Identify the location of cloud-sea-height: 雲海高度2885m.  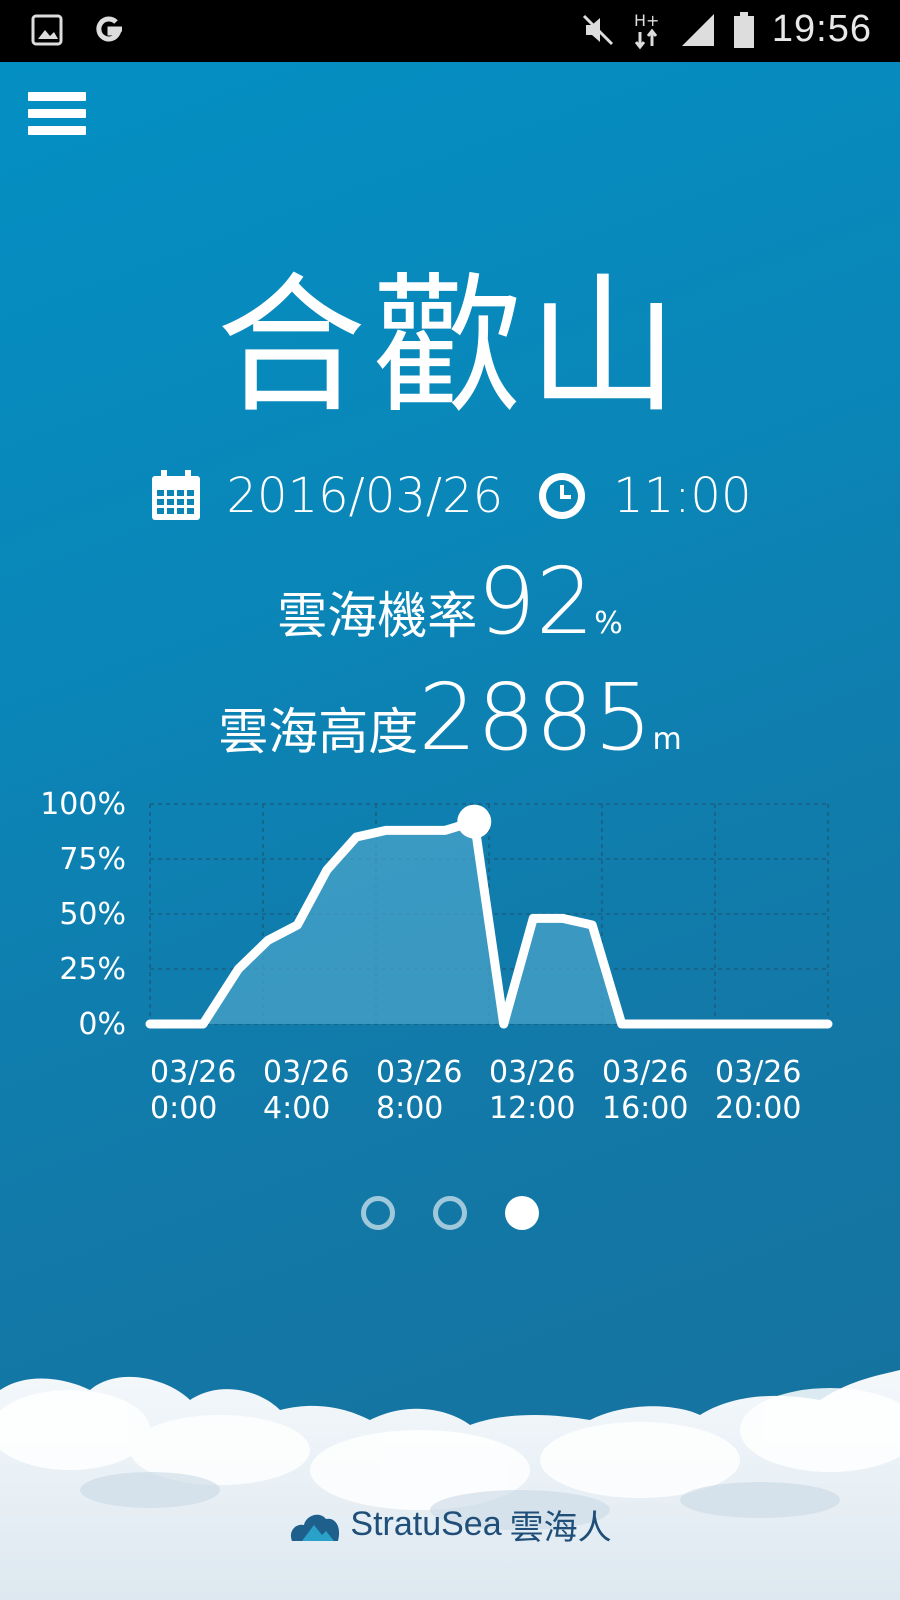
(450, 717).